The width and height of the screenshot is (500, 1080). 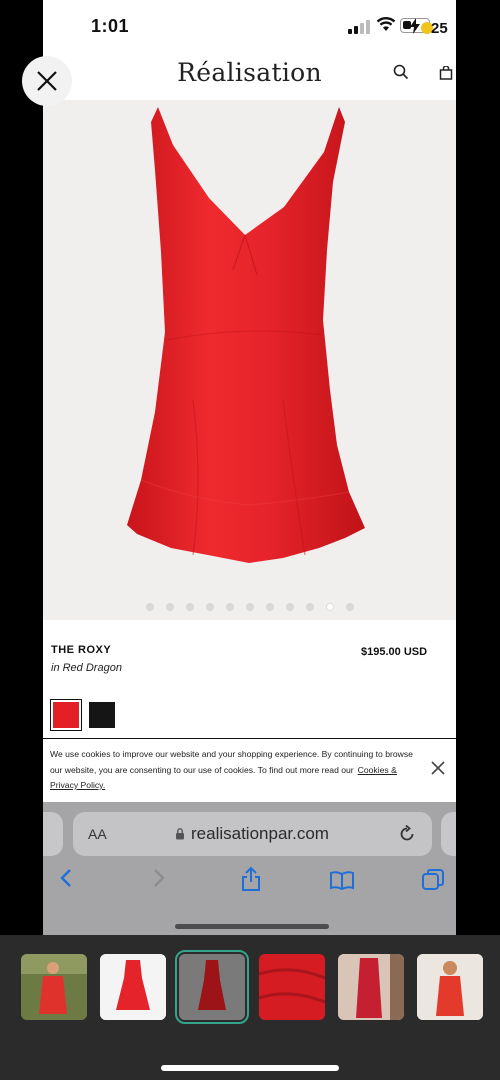 I want to click on tabs-icon, so click(x=433, y=880).